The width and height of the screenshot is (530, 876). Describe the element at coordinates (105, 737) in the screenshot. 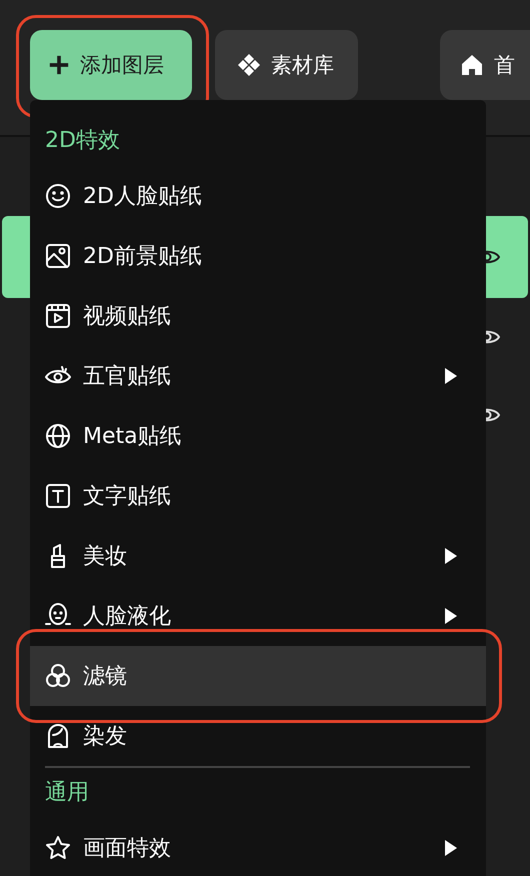

I see `menu-item-label: 染发` at that location.